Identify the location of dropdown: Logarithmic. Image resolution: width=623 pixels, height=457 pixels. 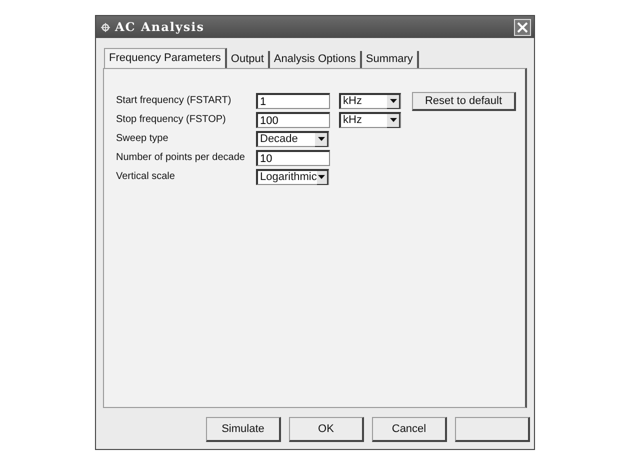
(292, 177).